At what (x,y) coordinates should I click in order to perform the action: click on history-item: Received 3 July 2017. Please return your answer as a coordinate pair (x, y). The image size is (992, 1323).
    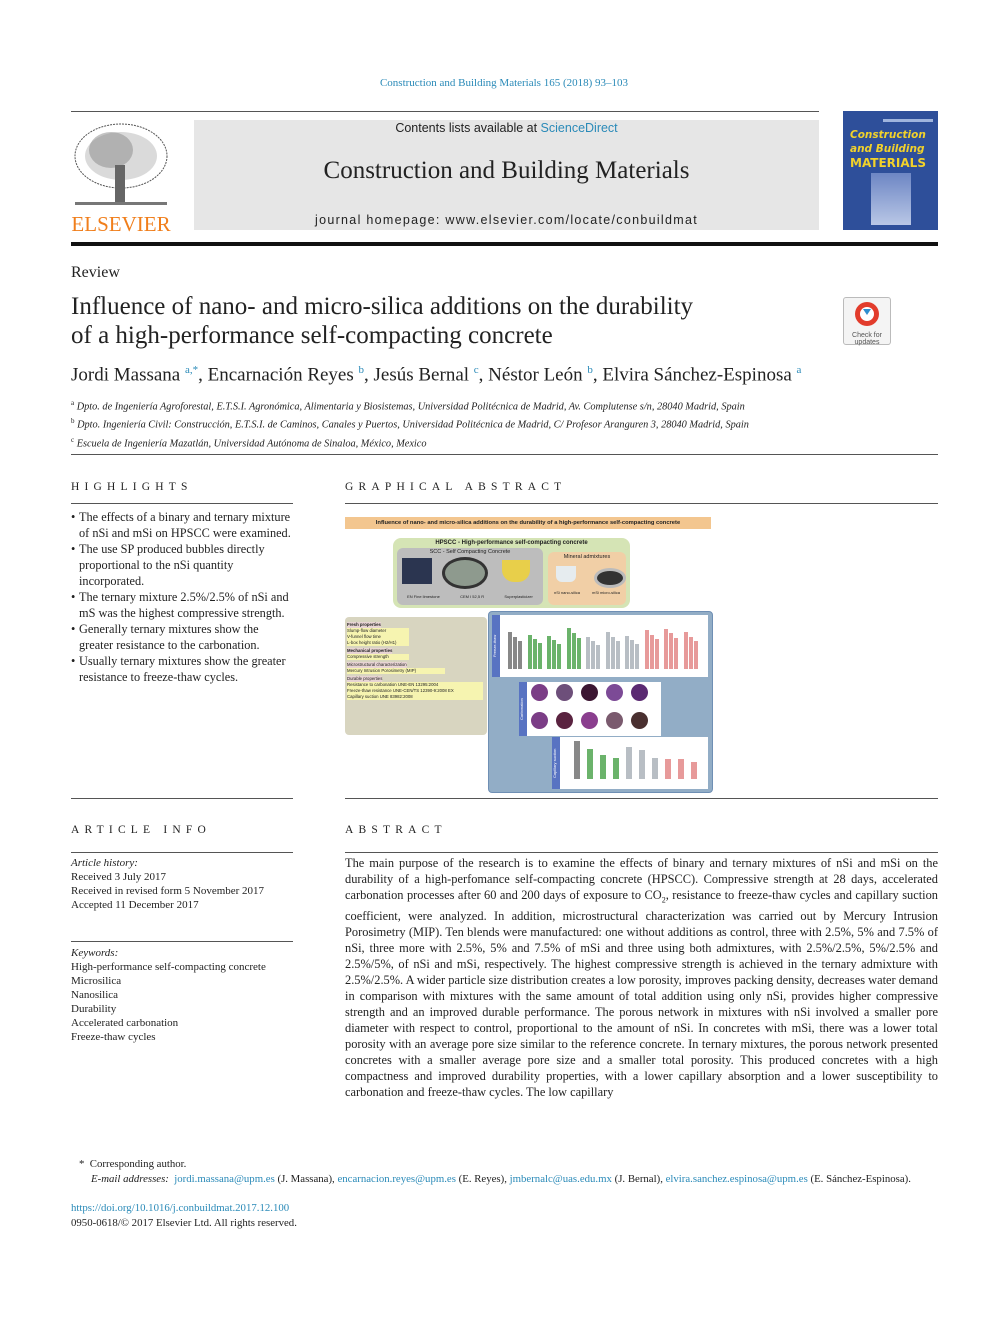
    Looking at the image, I should click on (119, 877).